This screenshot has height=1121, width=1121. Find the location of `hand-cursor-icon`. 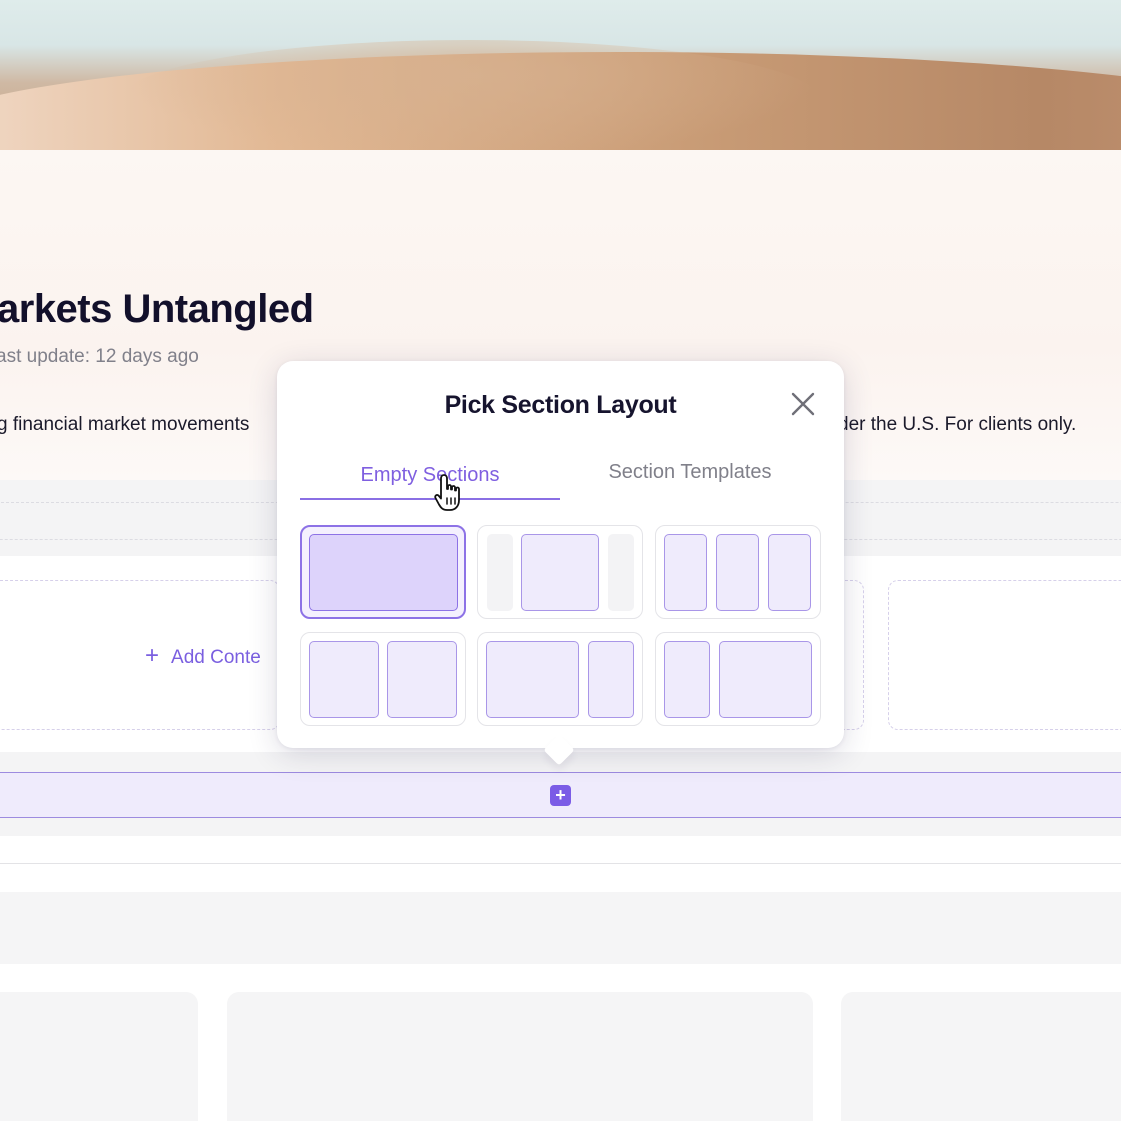

hand-cursor-icon is located at coordinates (450, 493).